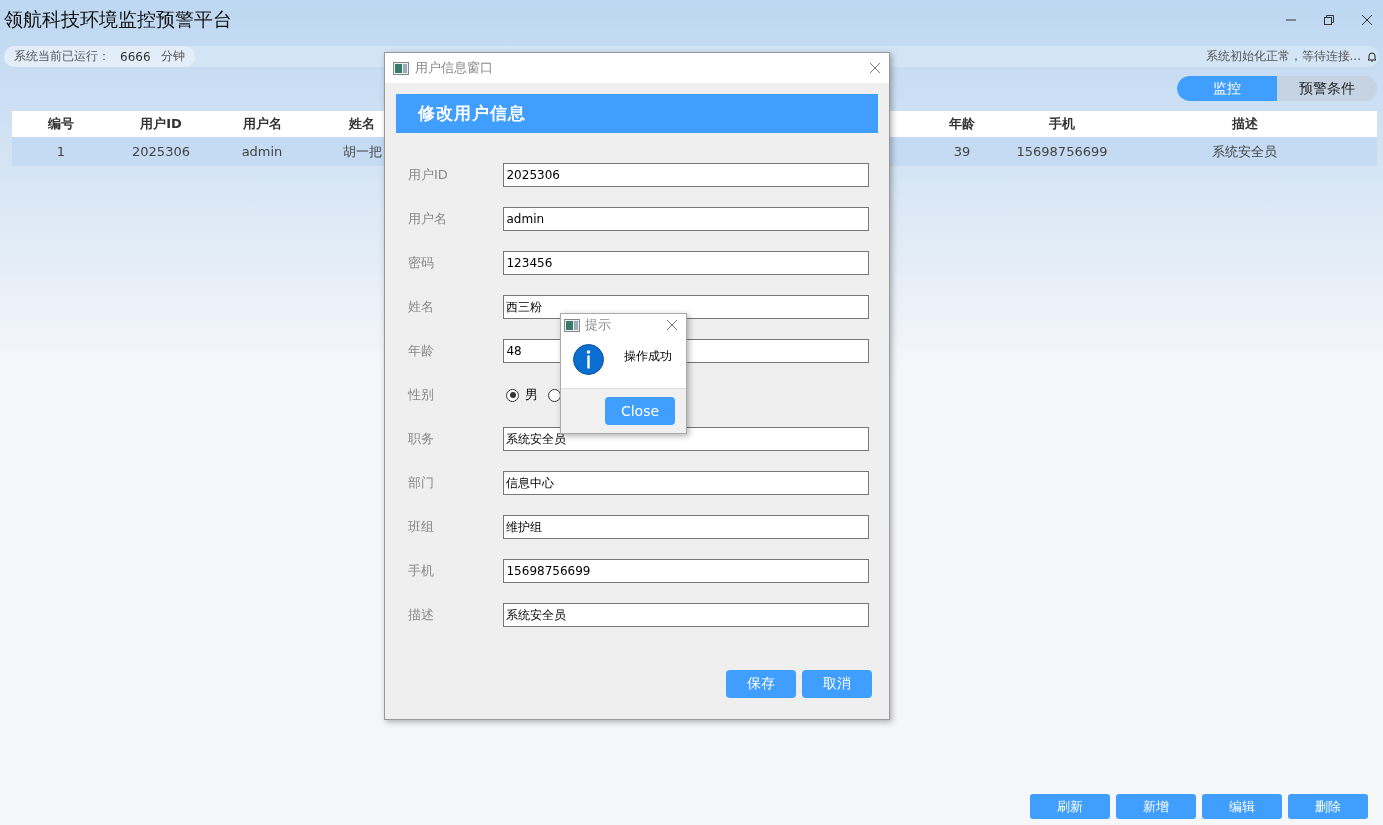  What do you see at coordinates (421, 571) in the screenshot?
I see `field-label: 手机` at bounding box center [421, 571].